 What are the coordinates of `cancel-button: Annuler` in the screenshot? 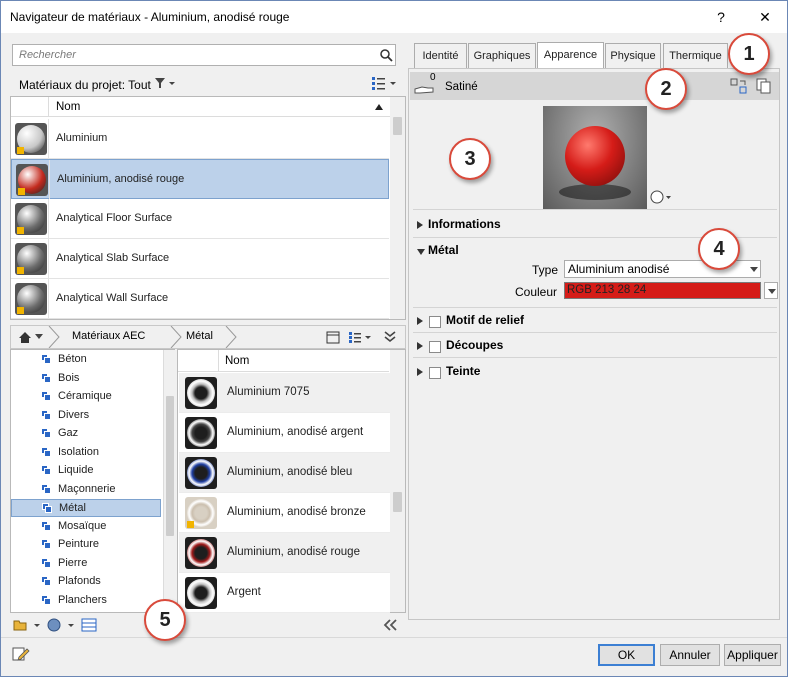 It's located at (690, 655).